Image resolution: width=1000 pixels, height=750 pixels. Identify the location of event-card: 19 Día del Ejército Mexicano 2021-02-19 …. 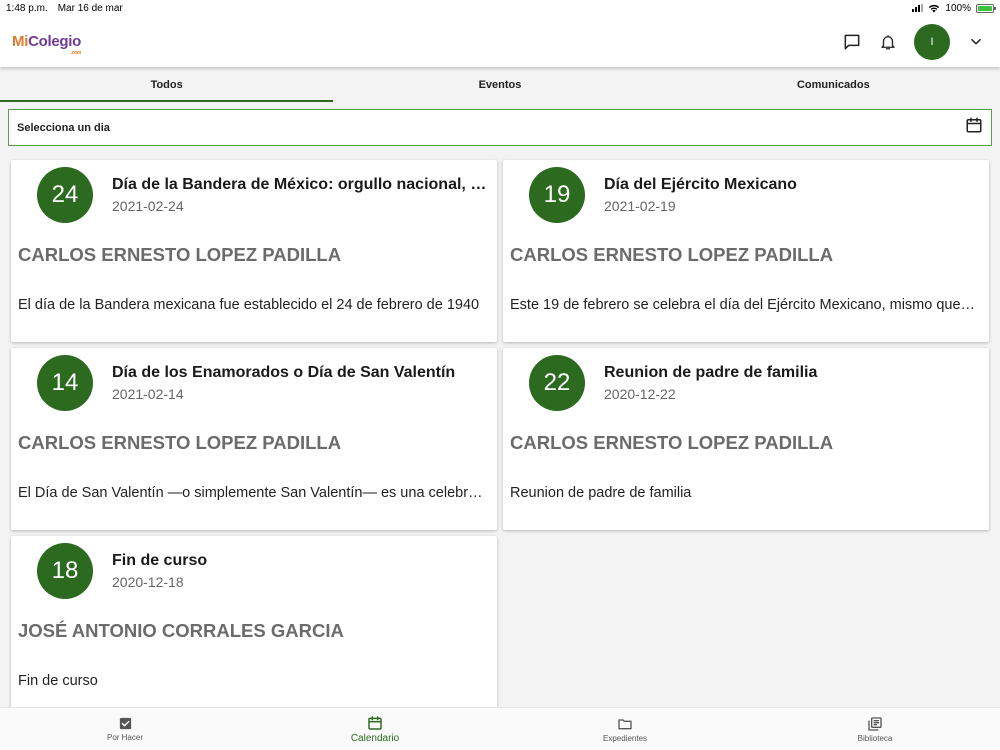
(746, 251).